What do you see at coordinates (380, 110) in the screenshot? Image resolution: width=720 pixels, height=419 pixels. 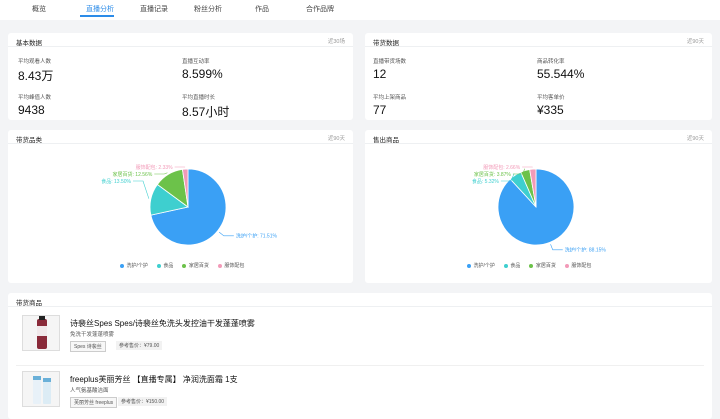 I see `metric-value: 77` at bounding box center [380, 110].